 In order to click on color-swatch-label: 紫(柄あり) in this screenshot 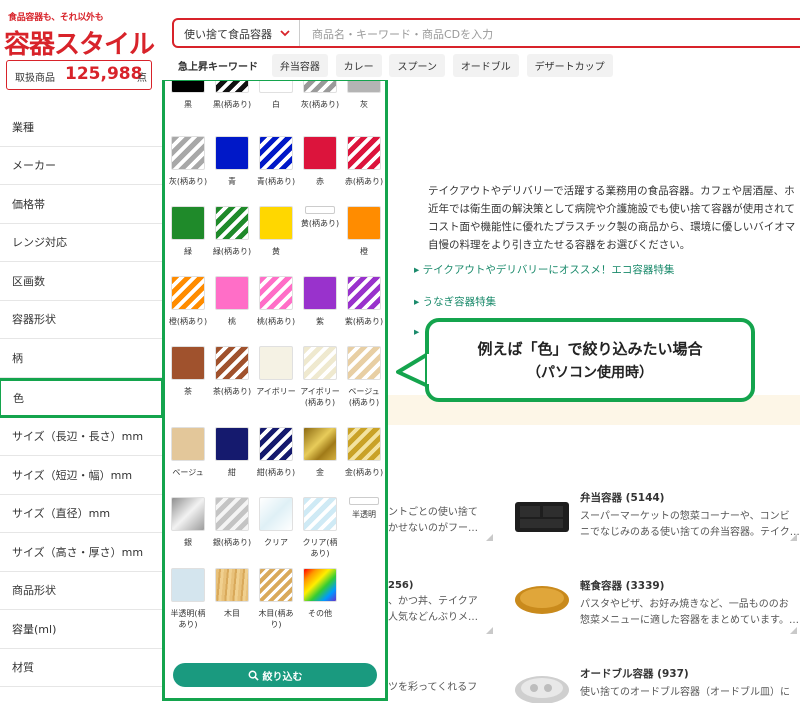, I will do `click(364, 321)`.